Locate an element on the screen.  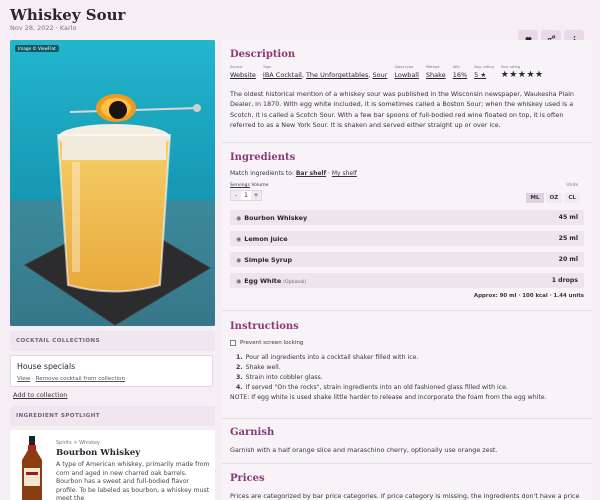
add-to-collection-link: Add to collection is located at coordinates (40, 395).